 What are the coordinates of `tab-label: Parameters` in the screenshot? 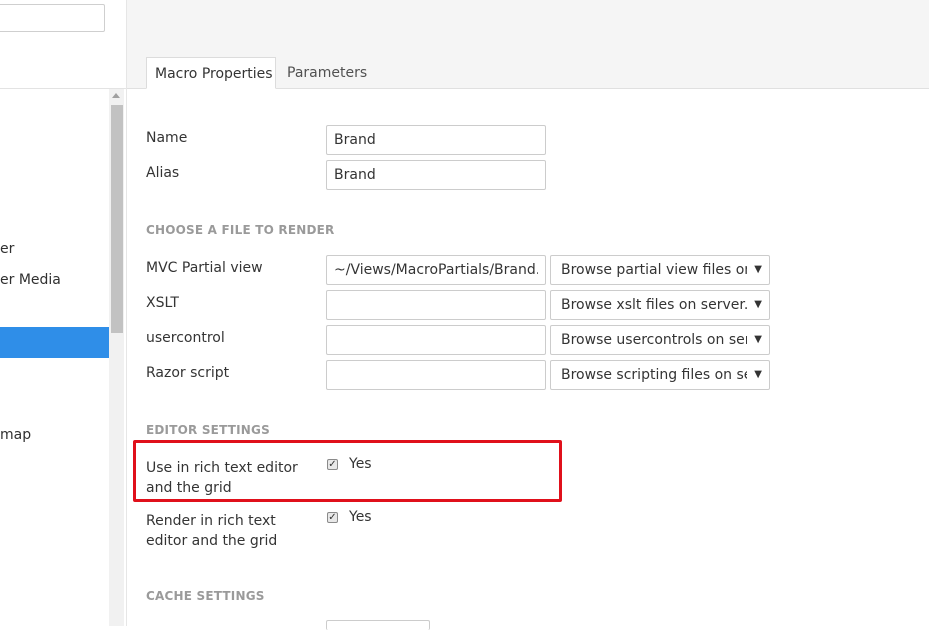 It's located at (327, 73).